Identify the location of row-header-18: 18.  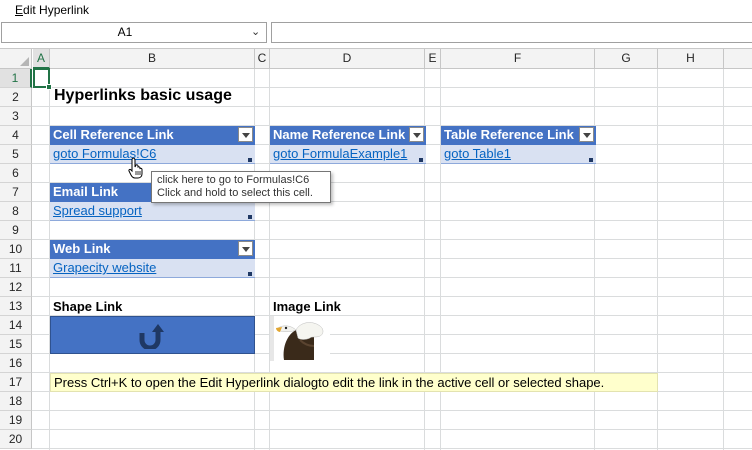
(16, 401).